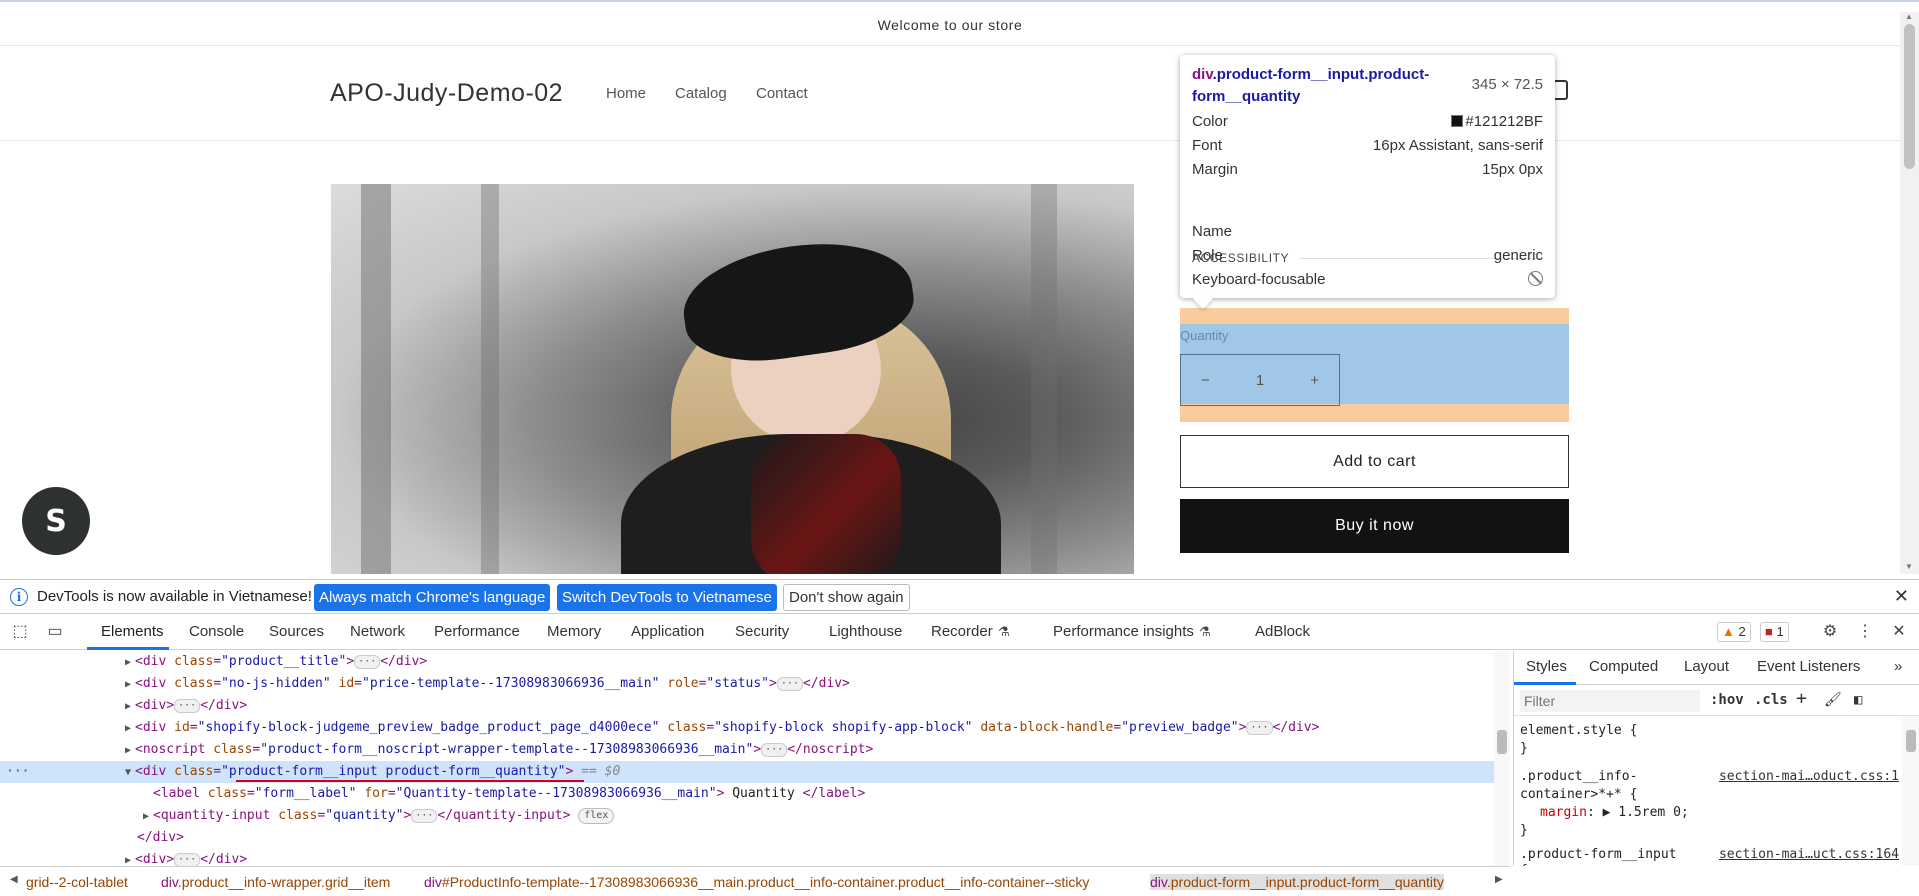 The height and width of the screenshot is (896, 1919). What do you see at coordinates (1502, 758) in the screenshot?
I see `elements-scrollbar` at bounding box center [1502, 758].